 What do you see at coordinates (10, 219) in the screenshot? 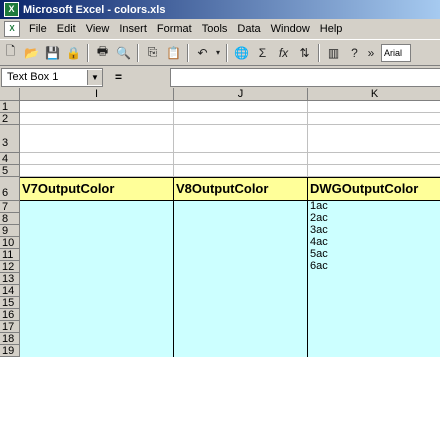
I see `row-header: 8` at bounding box center [10, 219].